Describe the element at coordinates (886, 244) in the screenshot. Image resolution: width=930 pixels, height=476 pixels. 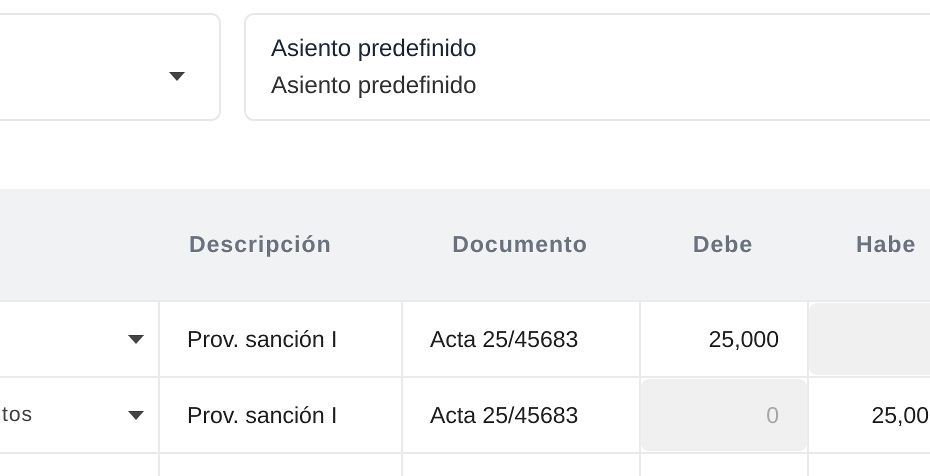
I see `column-header: Habe` at that location.